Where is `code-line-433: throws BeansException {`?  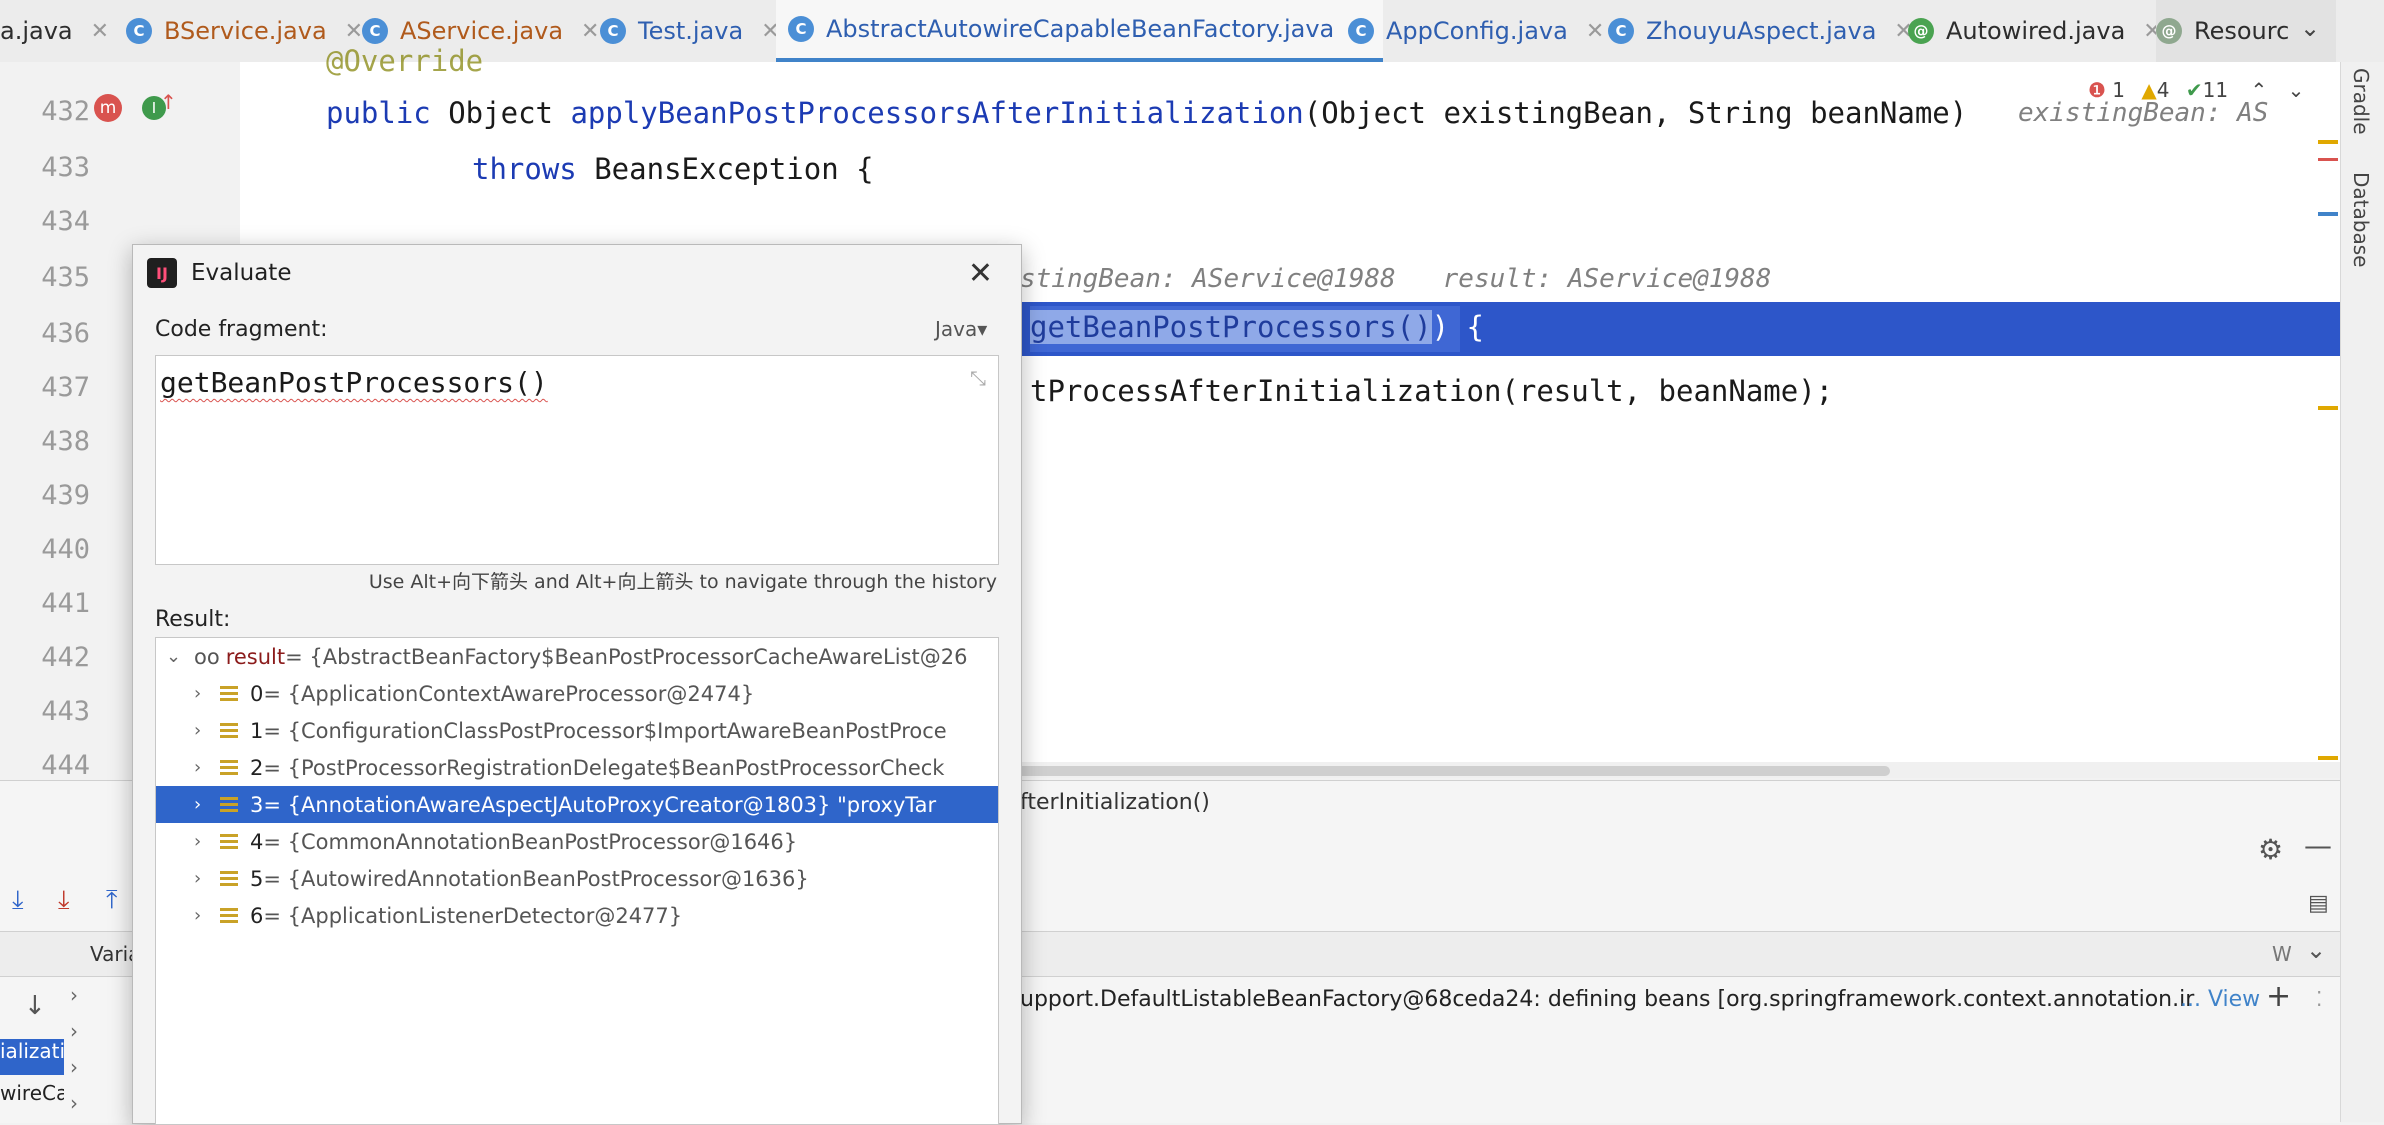
code-line-433: throws BeansException { is located at coordinates (673, 169).